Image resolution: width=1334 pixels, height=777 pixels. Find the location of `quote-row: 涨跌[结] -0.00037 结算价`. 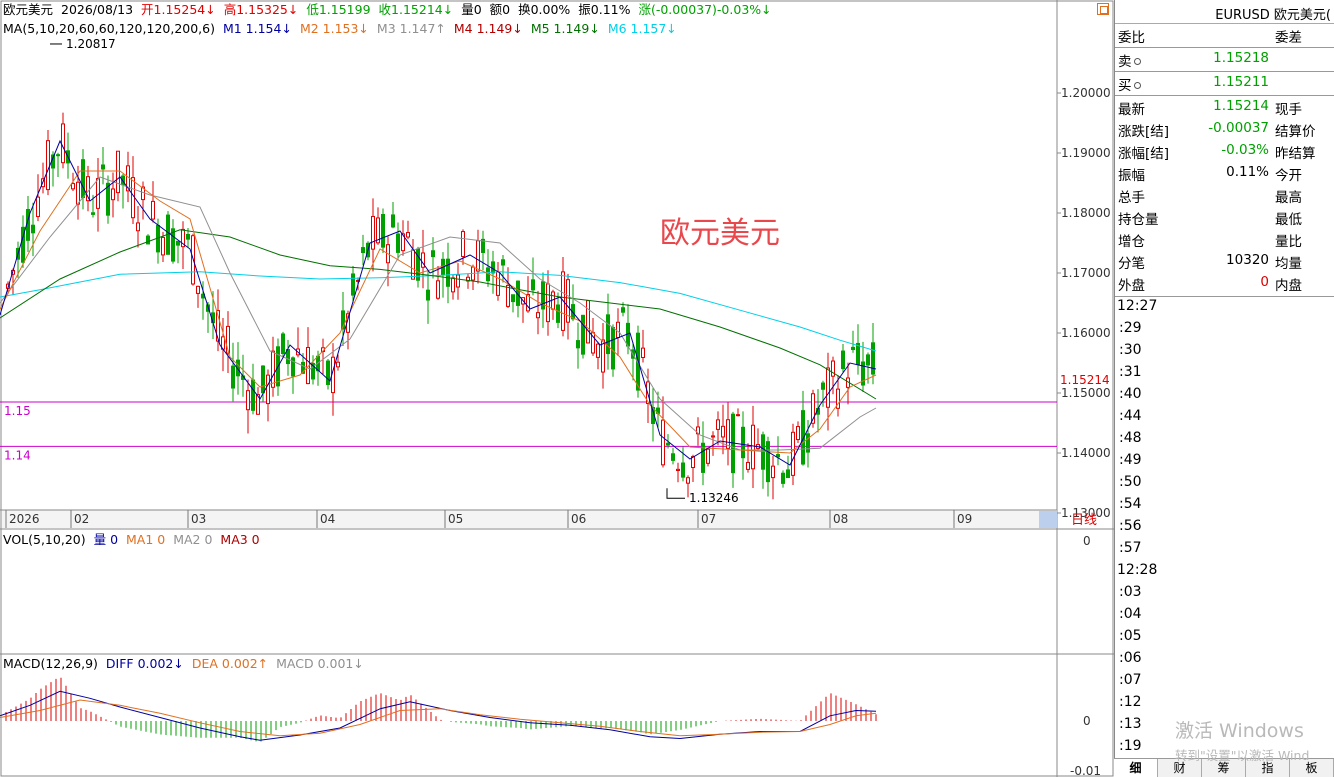

quote-row: 涨跌[结] -0.00037 结算价 is located at coordinates (1224, 129).